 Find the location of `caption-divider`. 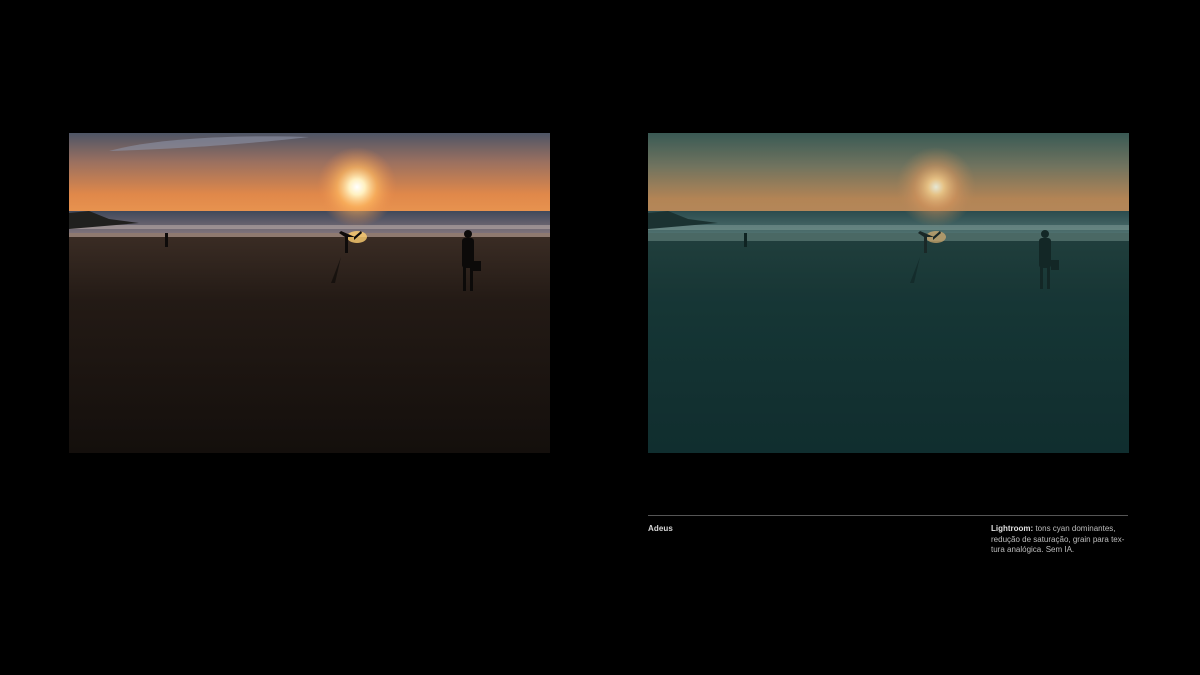

caption-divider is located at coordinates (888, 515).